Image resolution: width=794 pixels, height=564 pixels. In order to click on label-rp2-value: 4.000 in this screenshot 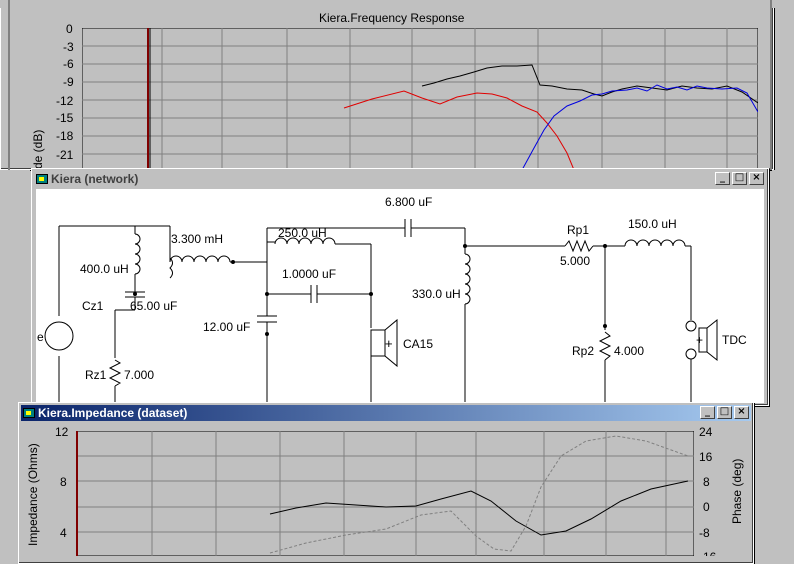, I will do `click(629, 351)`.